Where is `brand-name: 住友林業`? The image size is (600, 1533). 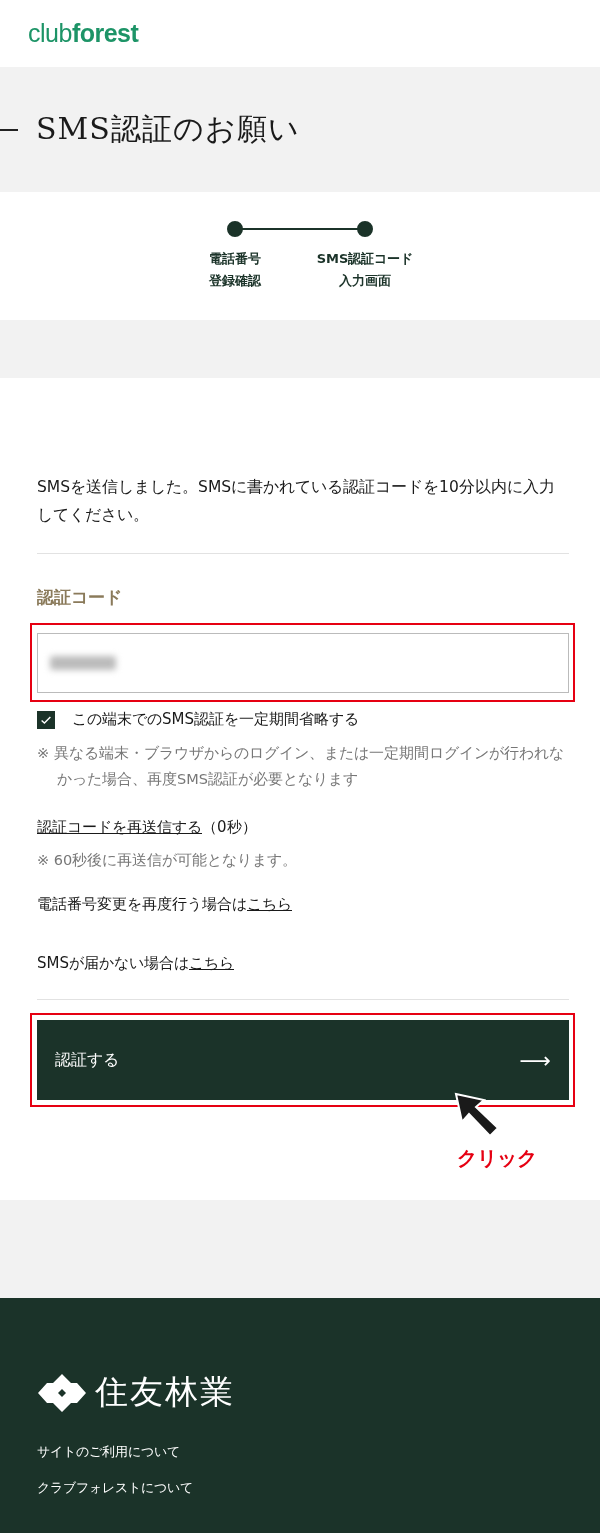 brand-name: 住友林業 is located at coordinates (165, 1392).